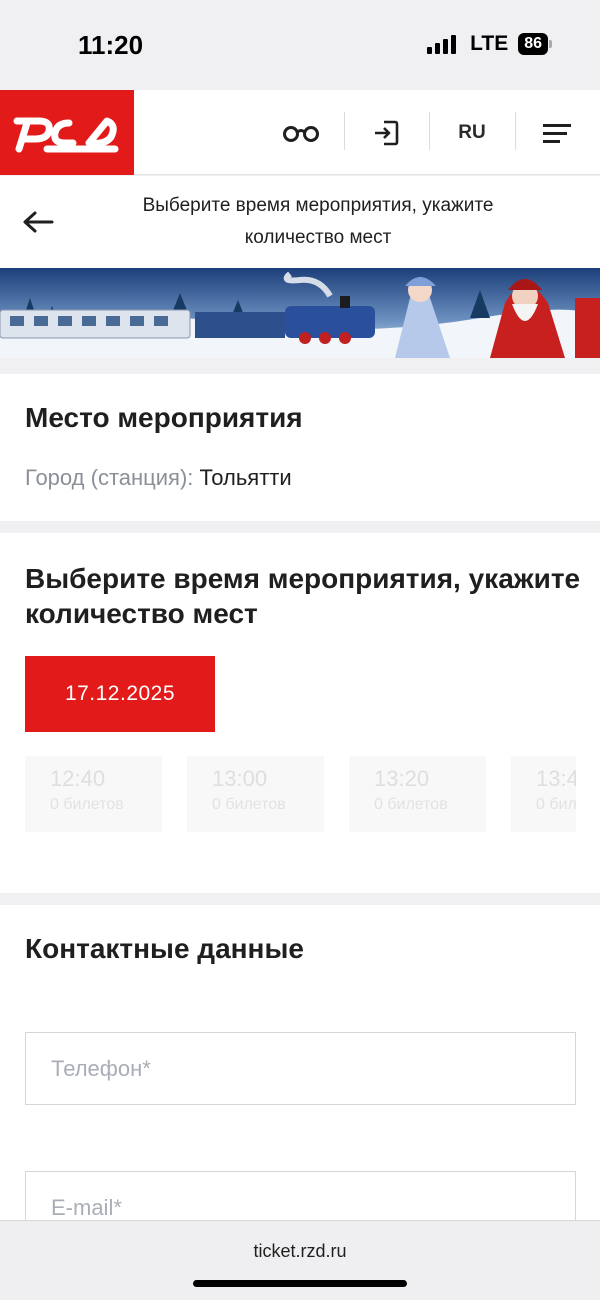 Image resolution: width=600 pixels, height=1300 pixels. I want to click on slot-time: 13:00, so click(240, 778).